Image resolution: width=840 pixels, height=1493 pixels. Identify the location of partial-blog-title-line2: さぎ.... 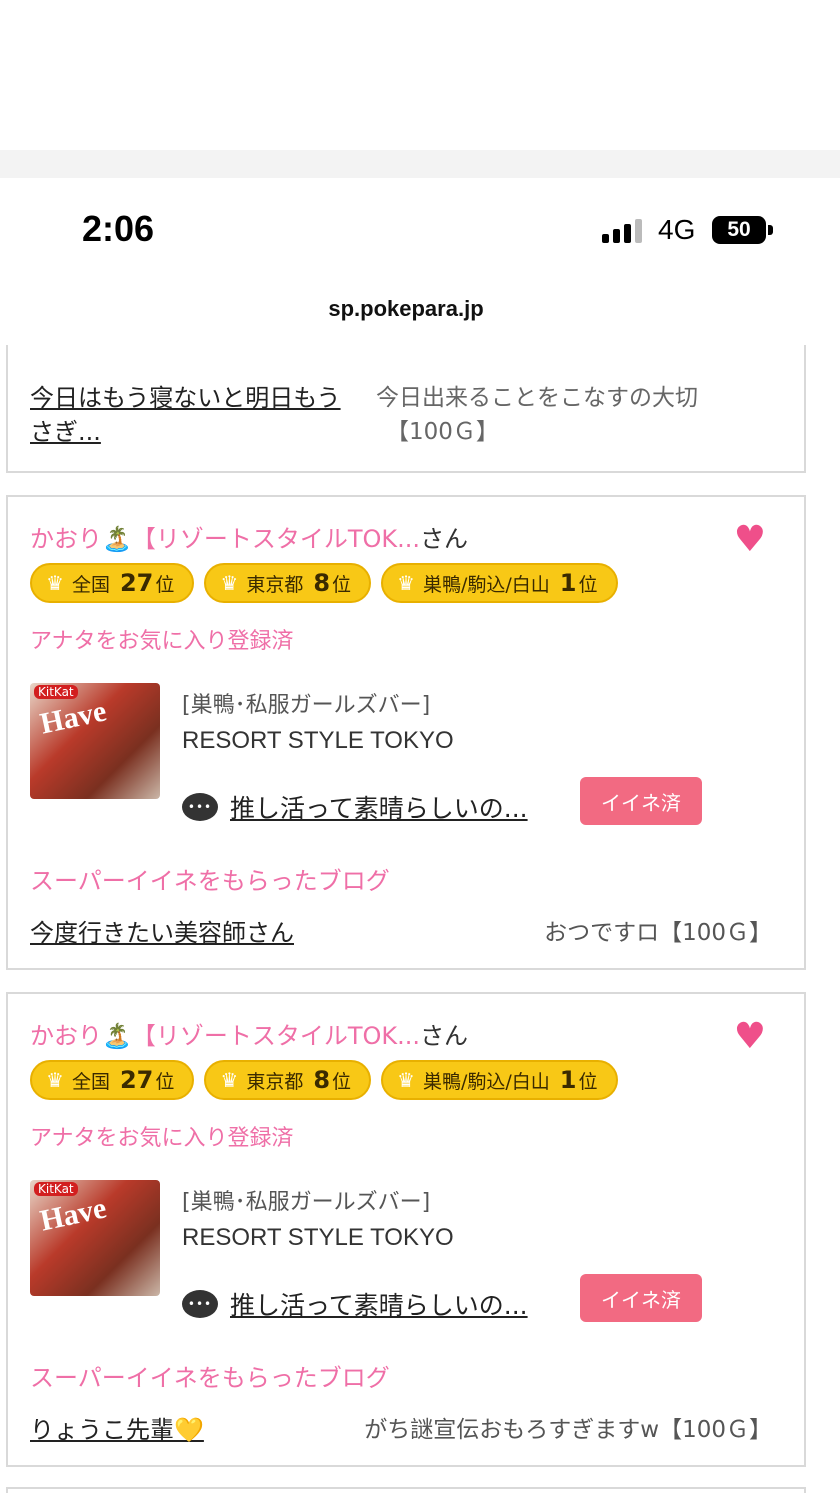
(65, 432).